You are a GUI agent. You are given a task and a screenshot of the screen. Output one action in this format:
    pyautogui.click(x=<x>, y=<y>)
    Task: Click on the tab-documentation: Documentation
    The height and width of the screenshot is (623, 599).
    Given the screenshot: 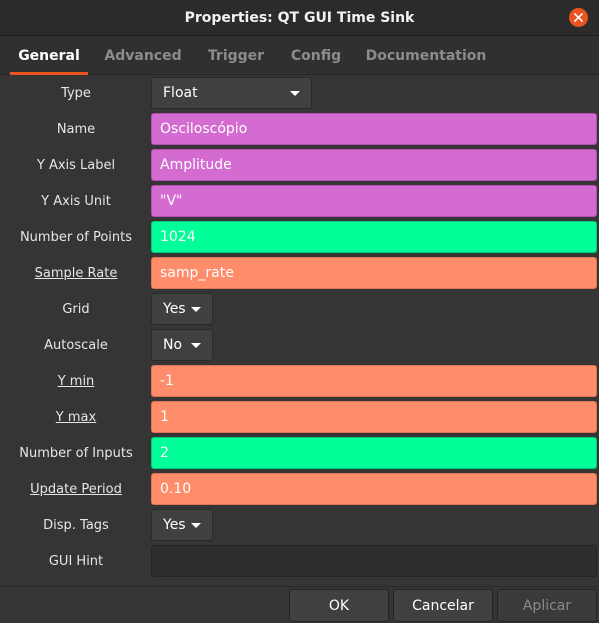 What is the action you would take?
    pyautogui.click(x=426, y=55)
    